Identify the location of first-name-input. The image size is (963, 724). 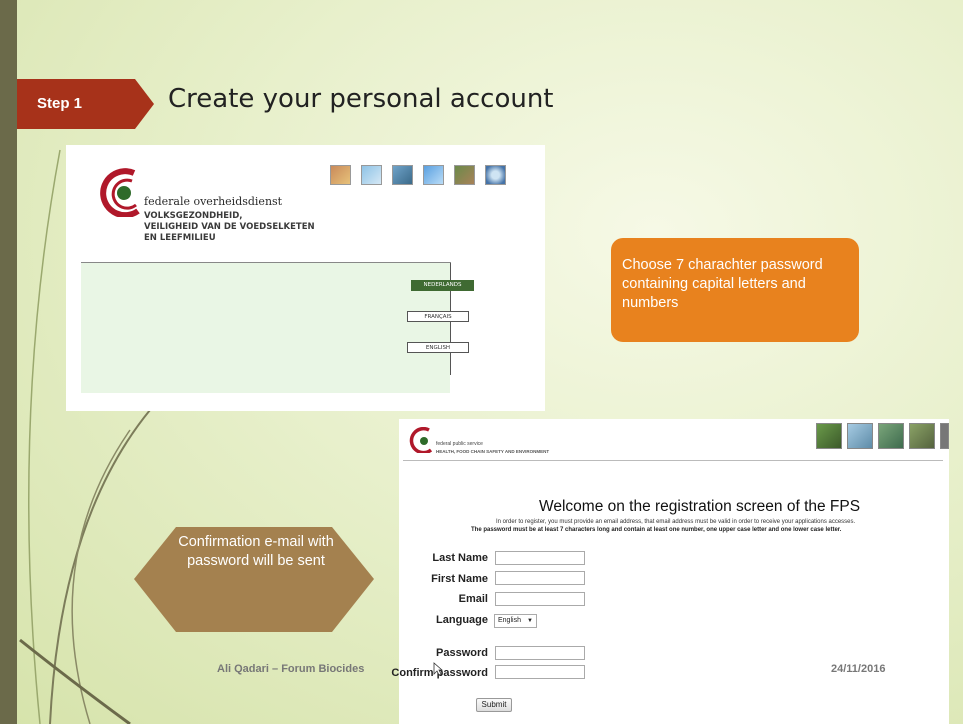
(540, 578).